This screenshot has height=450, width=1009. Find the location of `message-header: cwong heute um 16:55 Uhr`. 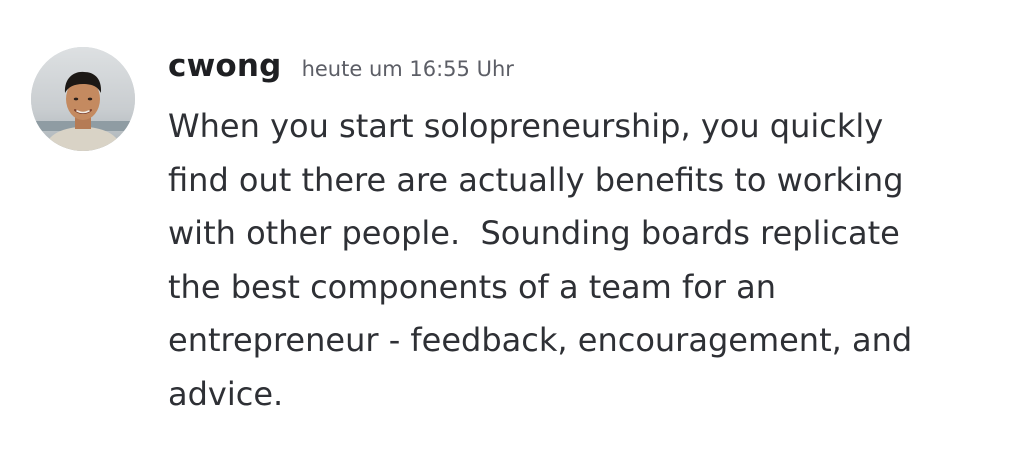

message-header: cwong heute um 16:55 Uhr is located at coordinates (341, 70).